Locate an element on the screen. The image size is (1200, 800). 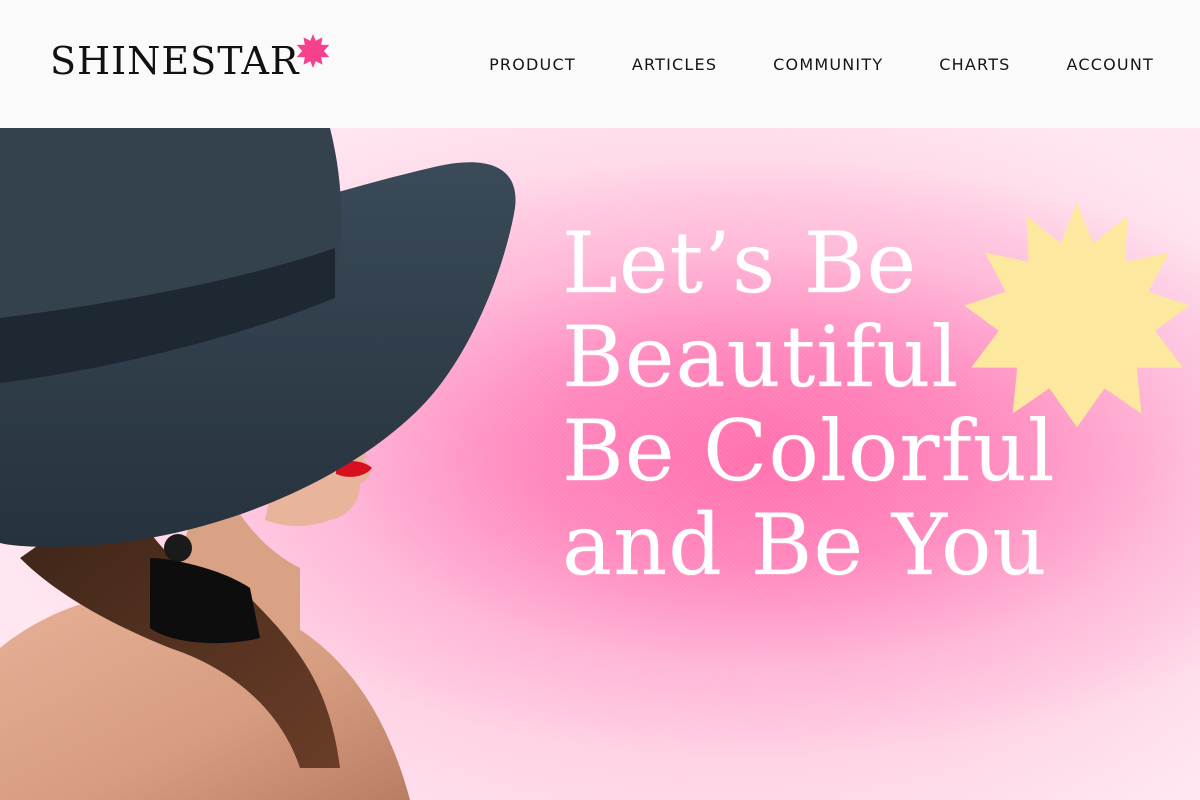
headline-line: Let’s Be is located at coordinates (740, 263).